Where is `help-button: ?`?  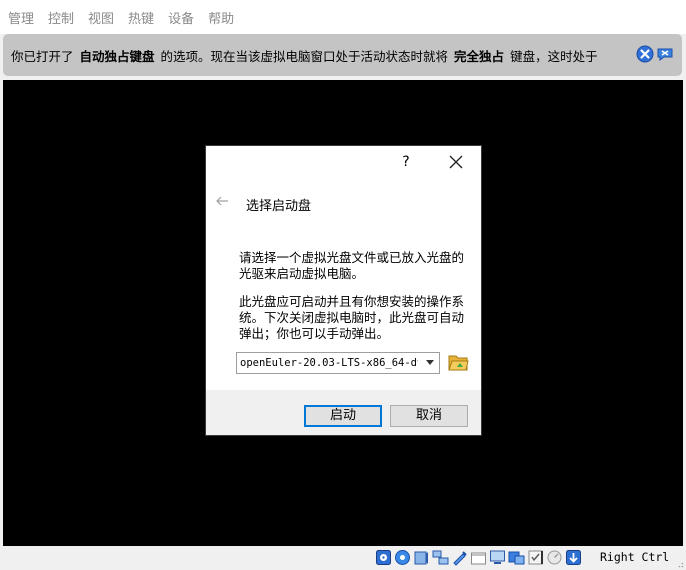
help-button: ? is located at coordinates (406, 162).